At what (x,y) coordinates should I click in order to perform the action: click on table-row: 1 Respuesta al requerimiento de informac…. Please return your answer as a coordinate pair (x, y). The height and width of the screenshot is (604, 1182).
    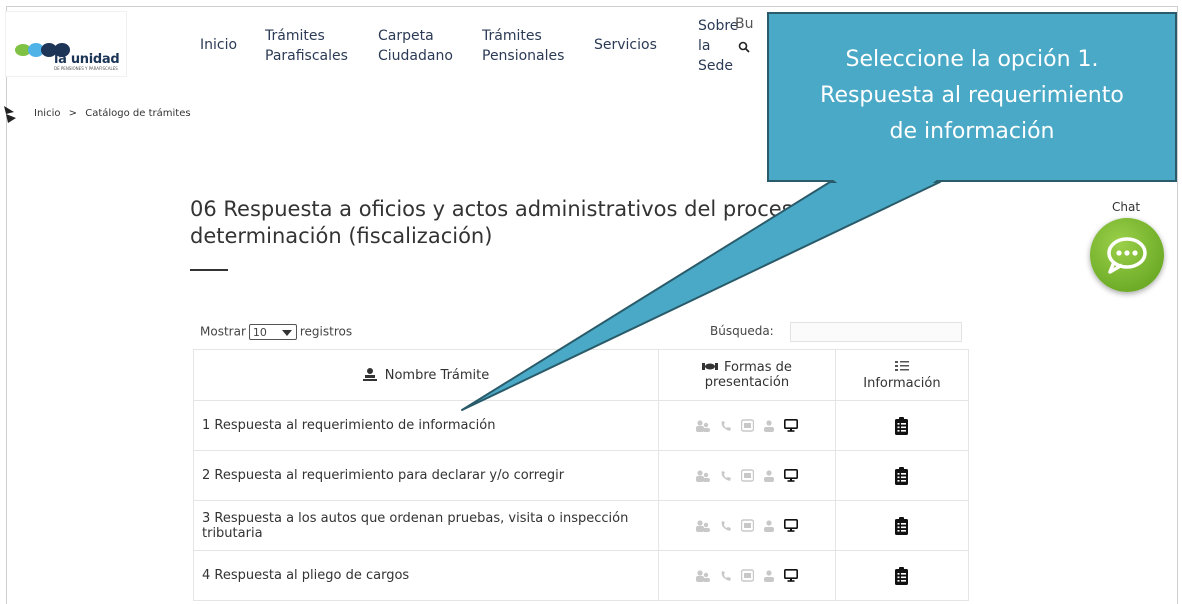
    Looking at the image, I should click on (581, 425).